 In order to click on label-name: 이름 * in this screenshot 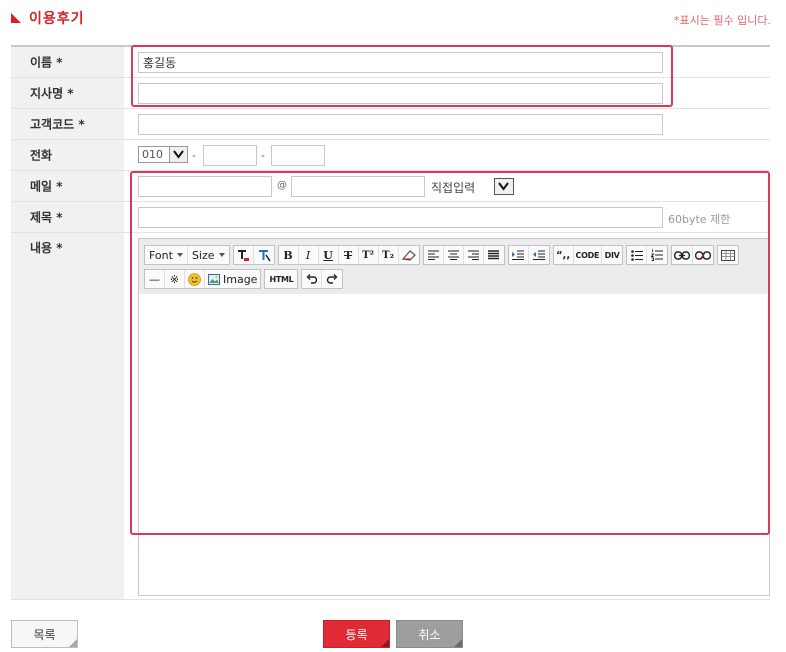, I will do `click(46, 62)`.